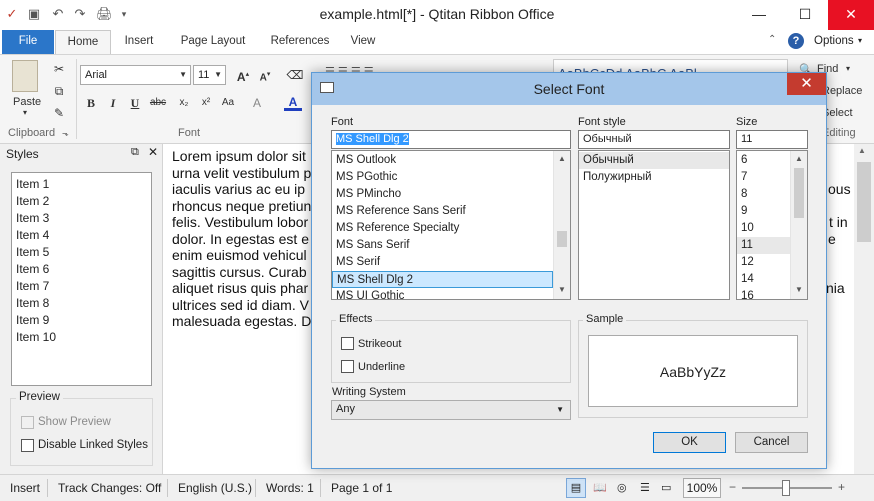 The image size is (874, 501). I want to click on font-style-item: Полужирный, so click(654, 177).